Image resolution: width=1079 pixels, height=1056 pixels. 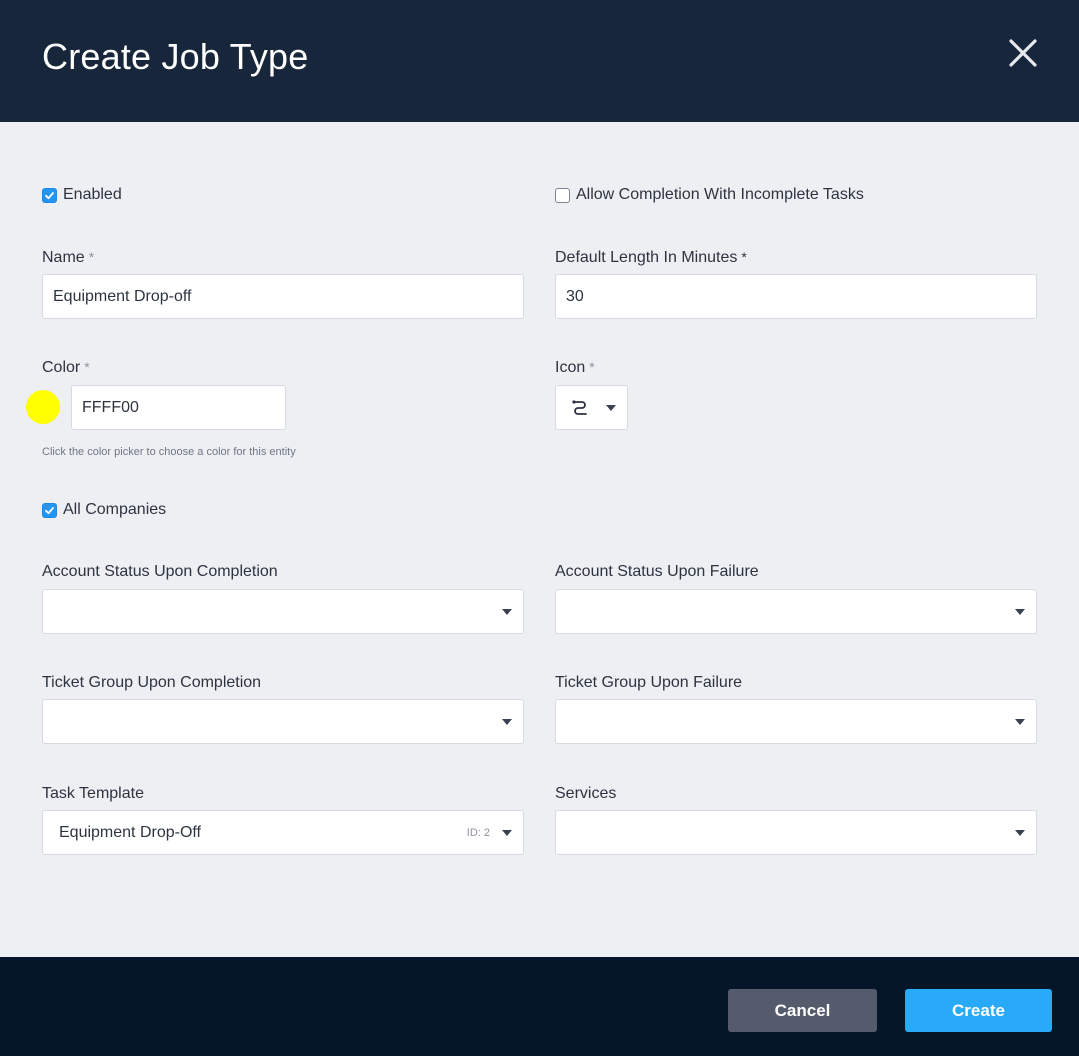 What do you see at coordinates (68, 257) in the screenshot?
I see `name-label: Name *` at bounding box center [68, 257].